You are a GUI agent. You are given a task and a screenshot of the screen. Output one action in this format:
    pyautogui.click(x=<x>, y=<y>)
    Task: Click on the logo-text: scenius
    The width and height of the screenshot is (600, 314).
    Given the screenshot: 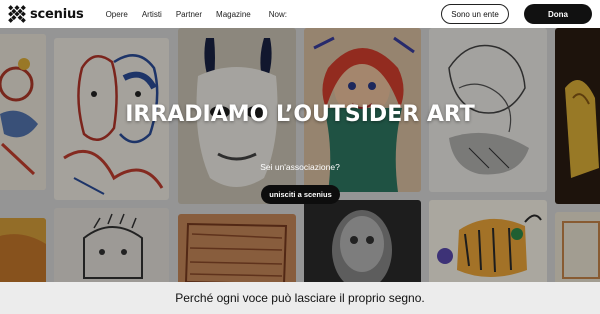 What is the action you would take?
    pyautogui.click(x=57, y=14)
    